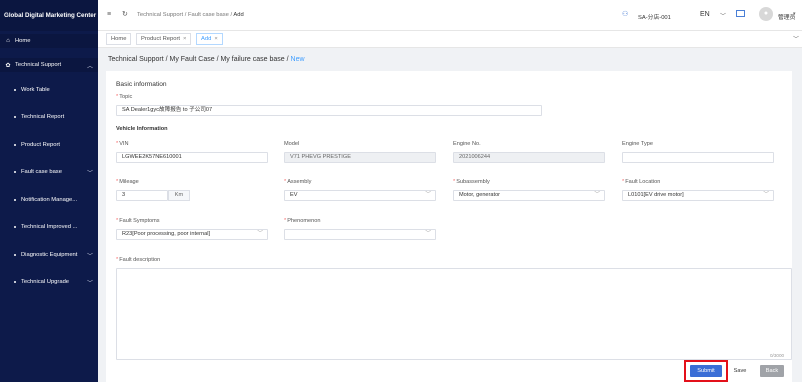 This screenshot has height=382, width=802. I want to click on sidebar-item-label: Fault case base, so click(41, 172).